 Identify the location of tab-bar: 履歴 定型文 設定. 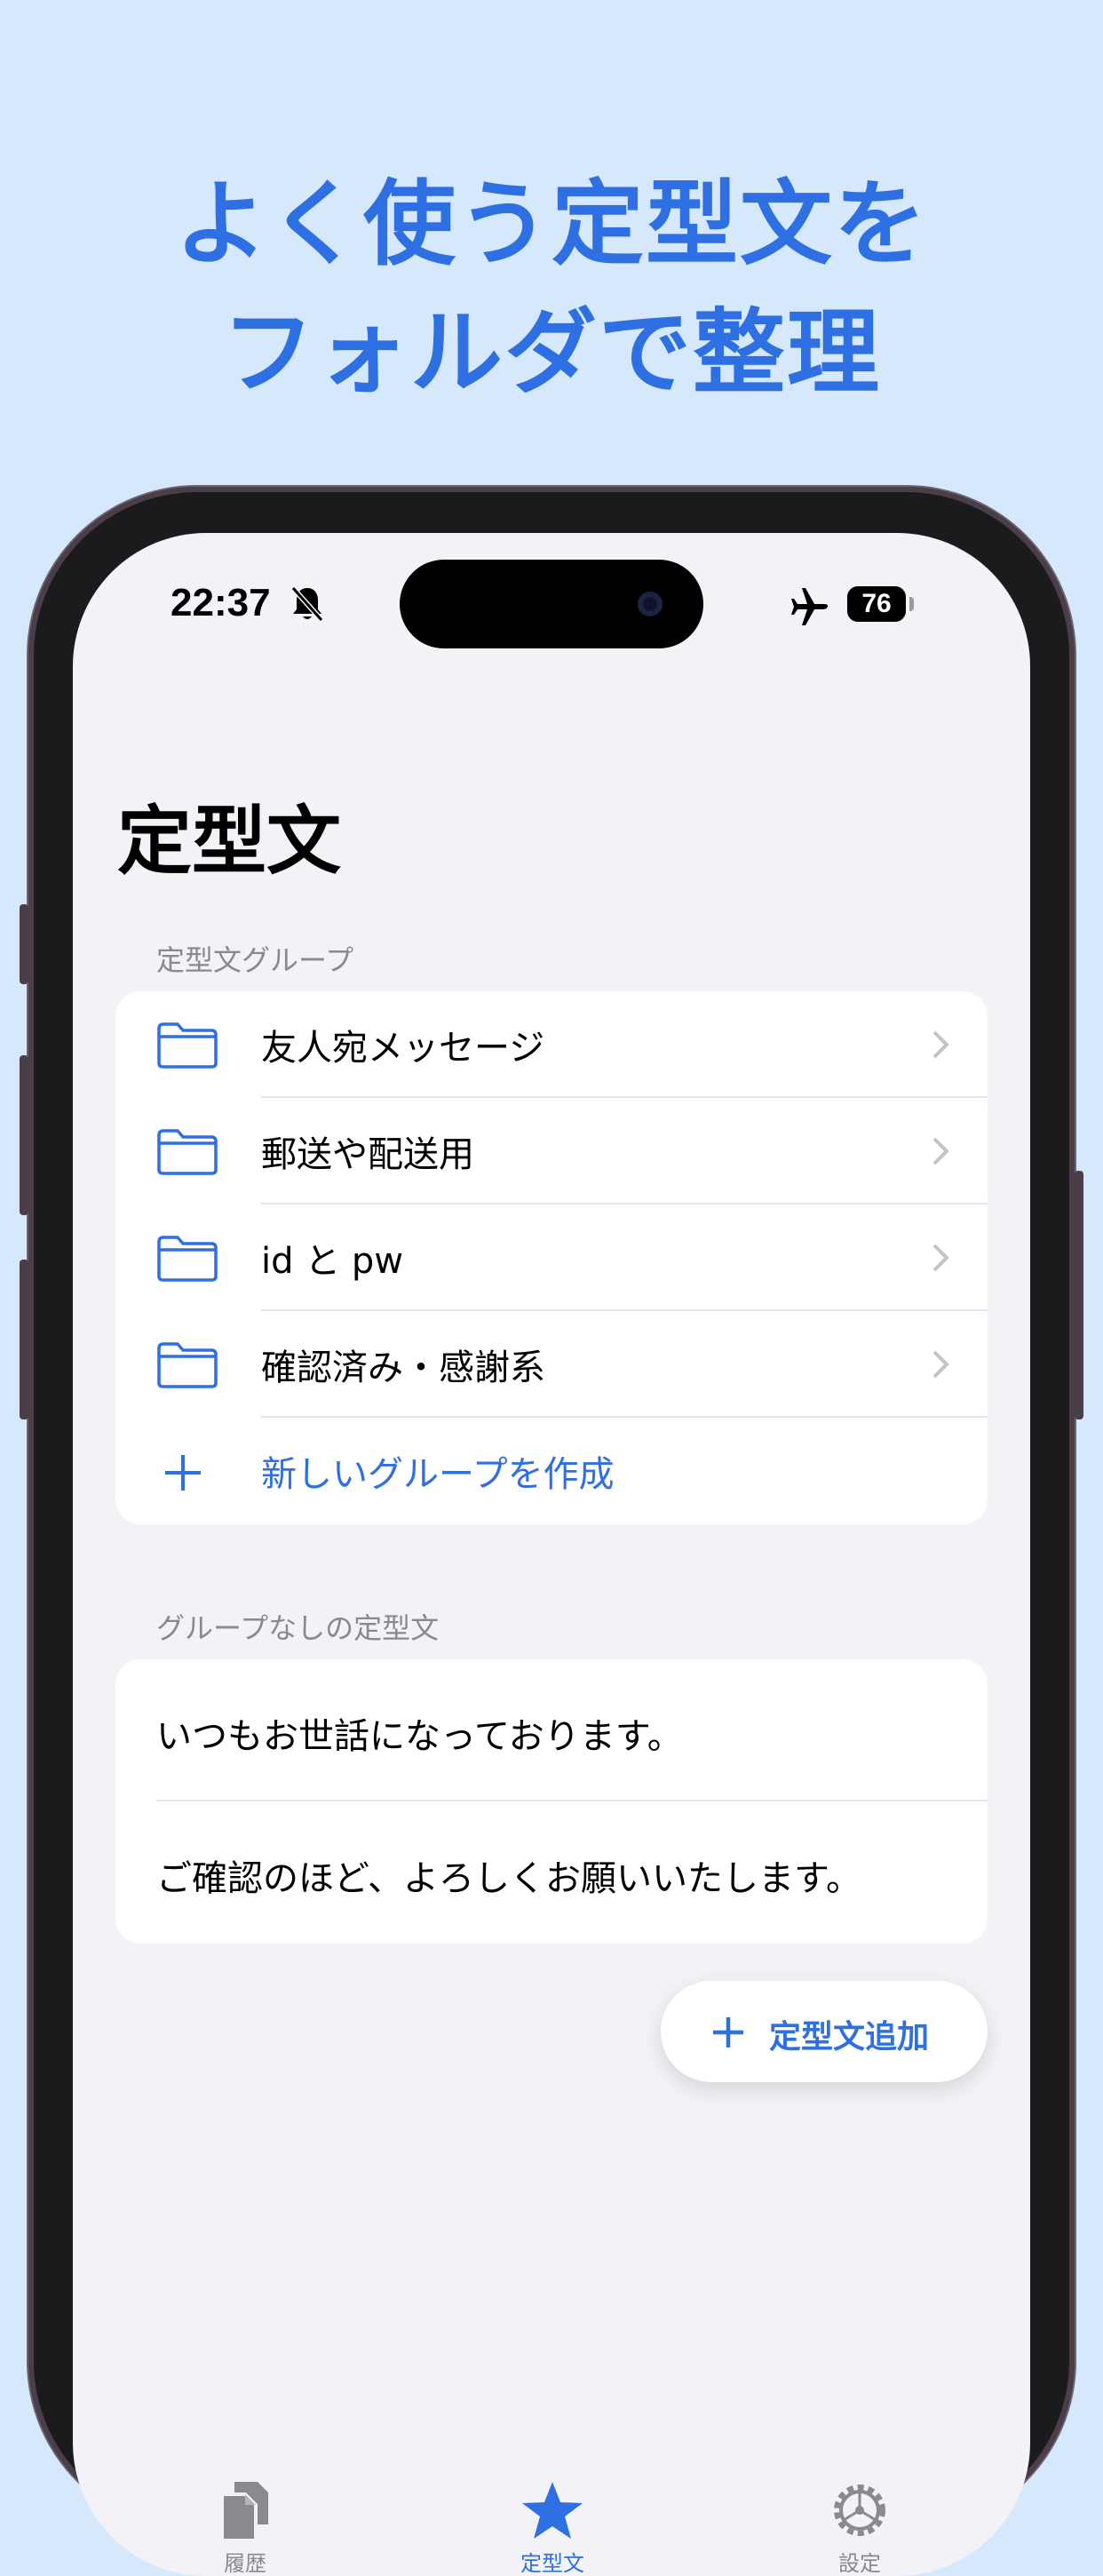
(551, 2527).